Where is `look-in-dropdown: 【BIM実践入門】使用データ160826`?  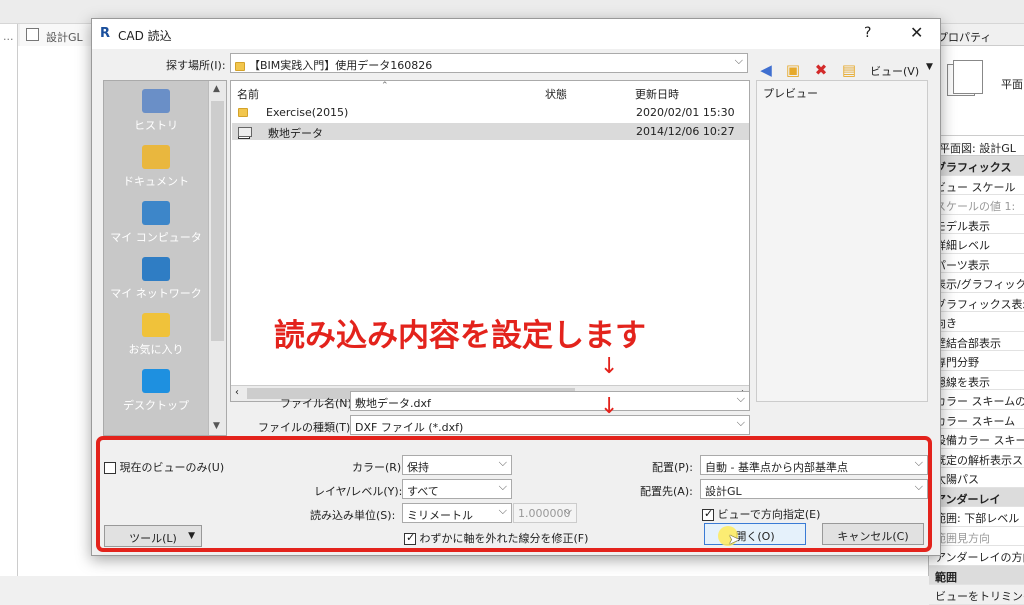 look-in-dropdown: 【BIM実践入門】使用データ160826 is located at coordinates (489, 63).